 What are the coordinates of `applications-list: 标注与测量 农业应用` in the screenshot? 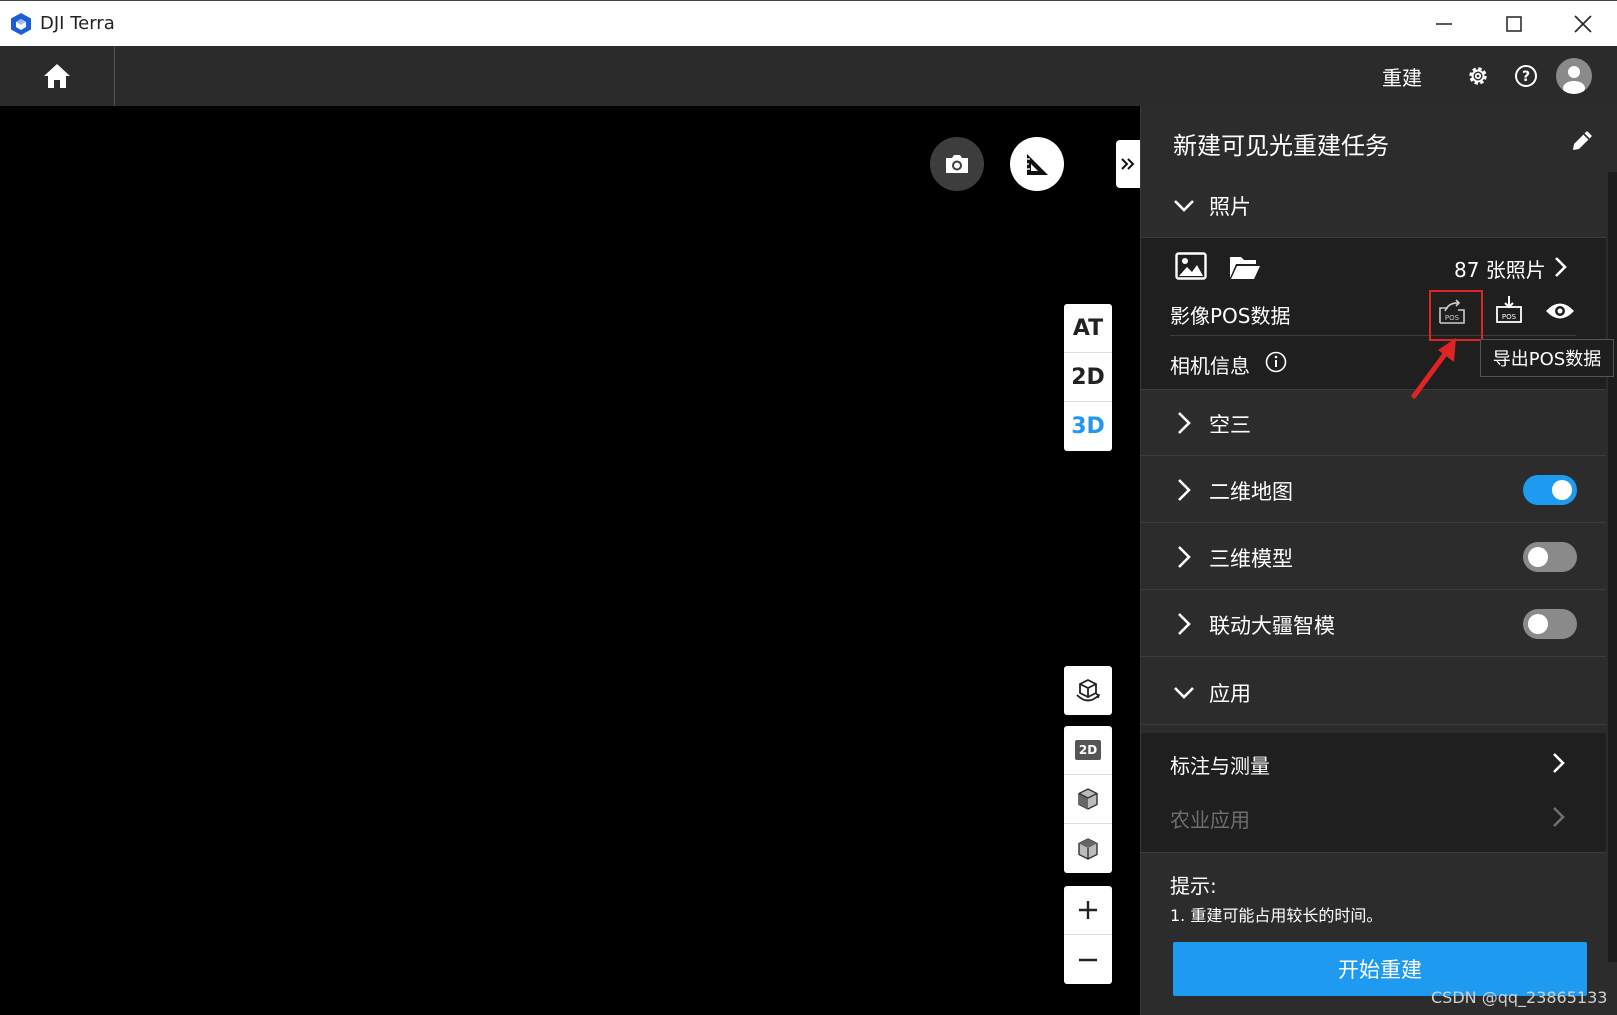 It's located at (1373, 793).